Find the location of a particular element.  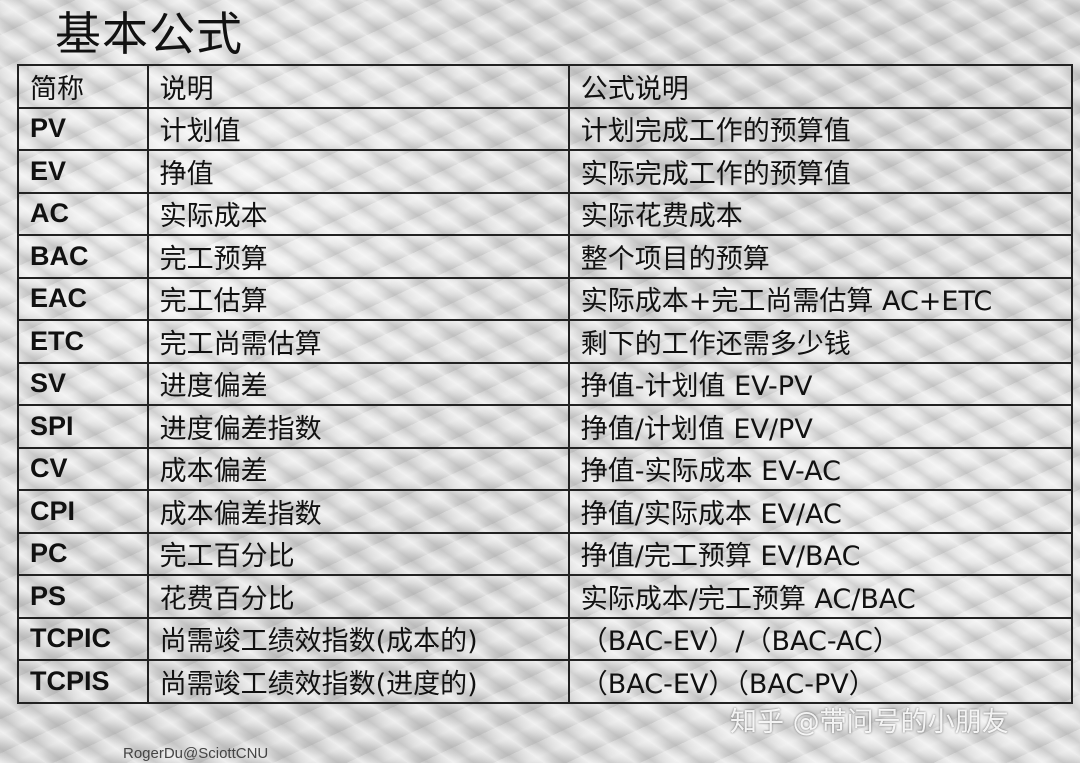

table-row: EAC 完工估算 实际成本+完工尚需估算 AC+ETC is located at coordinates (545, 298).